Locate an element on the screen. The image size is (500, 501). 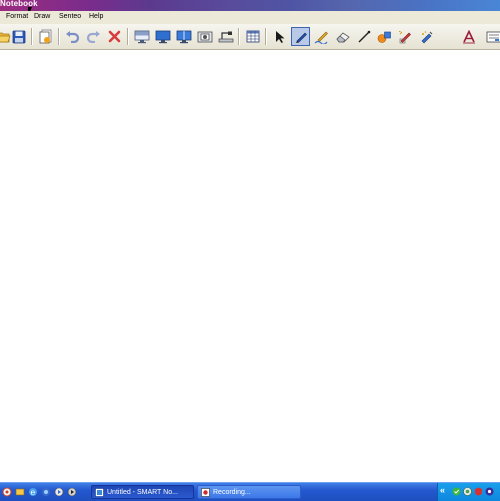
shape-icon is located at coordinates (384, 36).